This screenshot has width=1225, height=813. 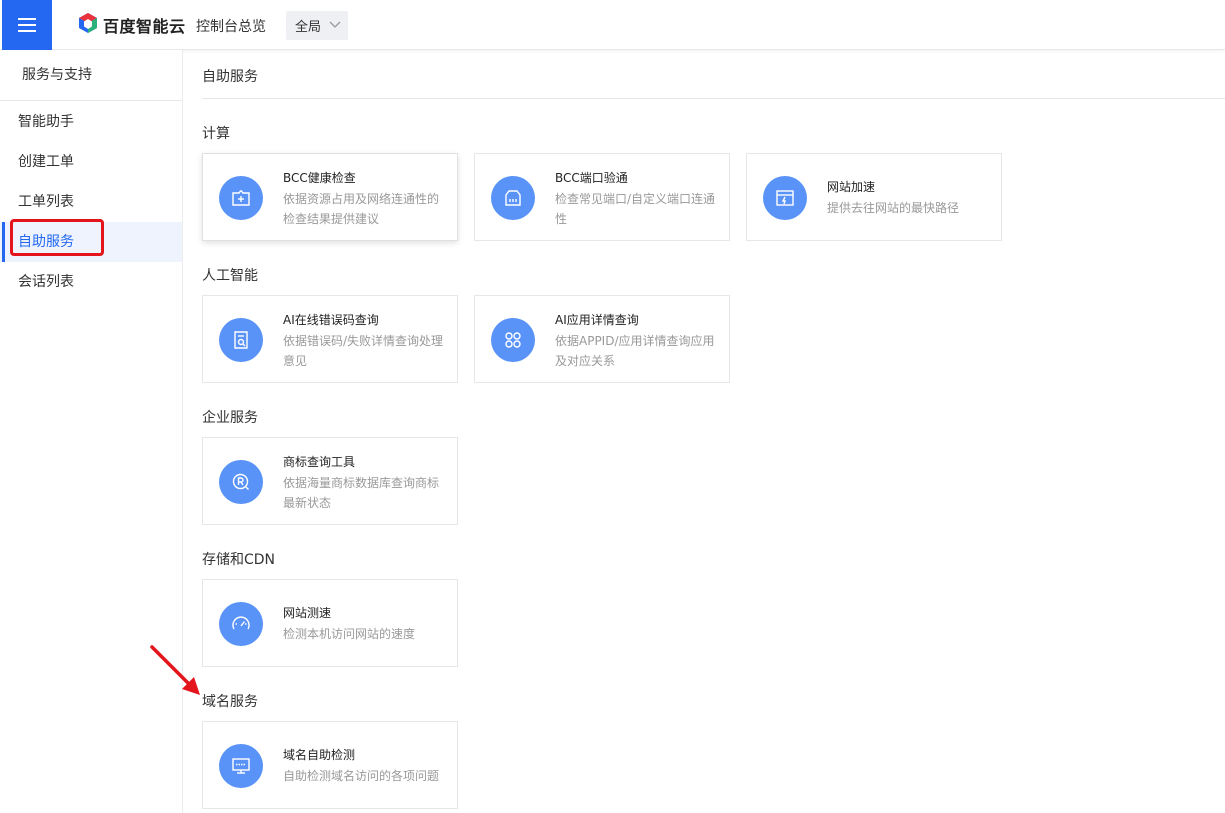 What do you see at coordinates (635, 209) in the screenshot?
I see `card-description: 检查常见端口/自定义端口连通性` at bounding box center [635, 209].